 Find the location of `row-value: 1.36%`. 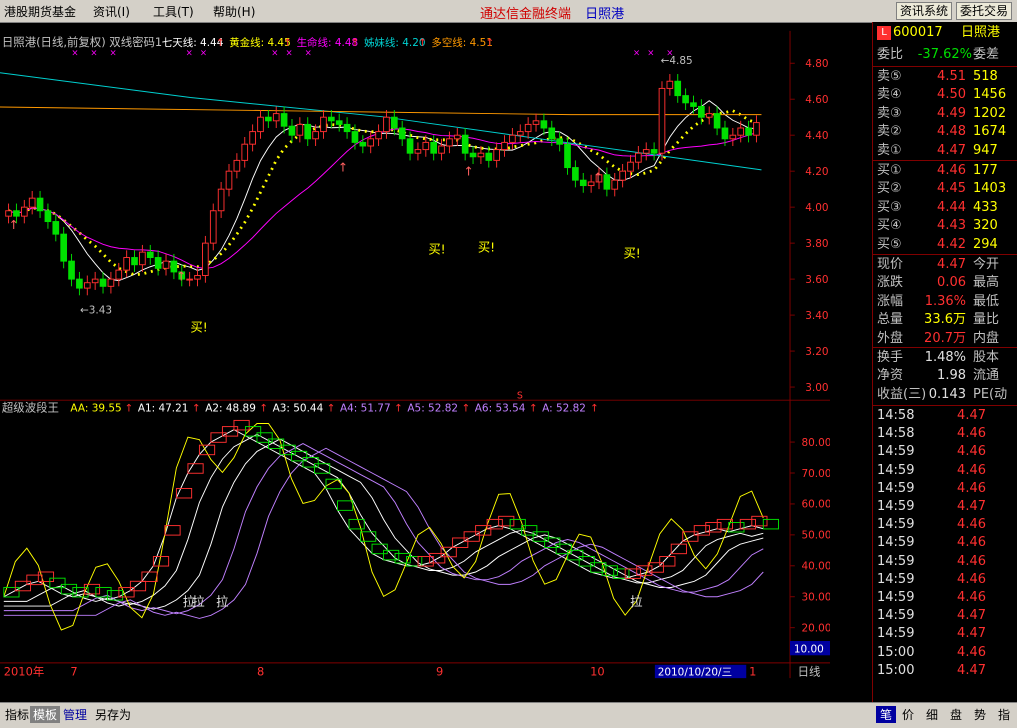

row-value: 1.36% is located at coordinates (945, 301).